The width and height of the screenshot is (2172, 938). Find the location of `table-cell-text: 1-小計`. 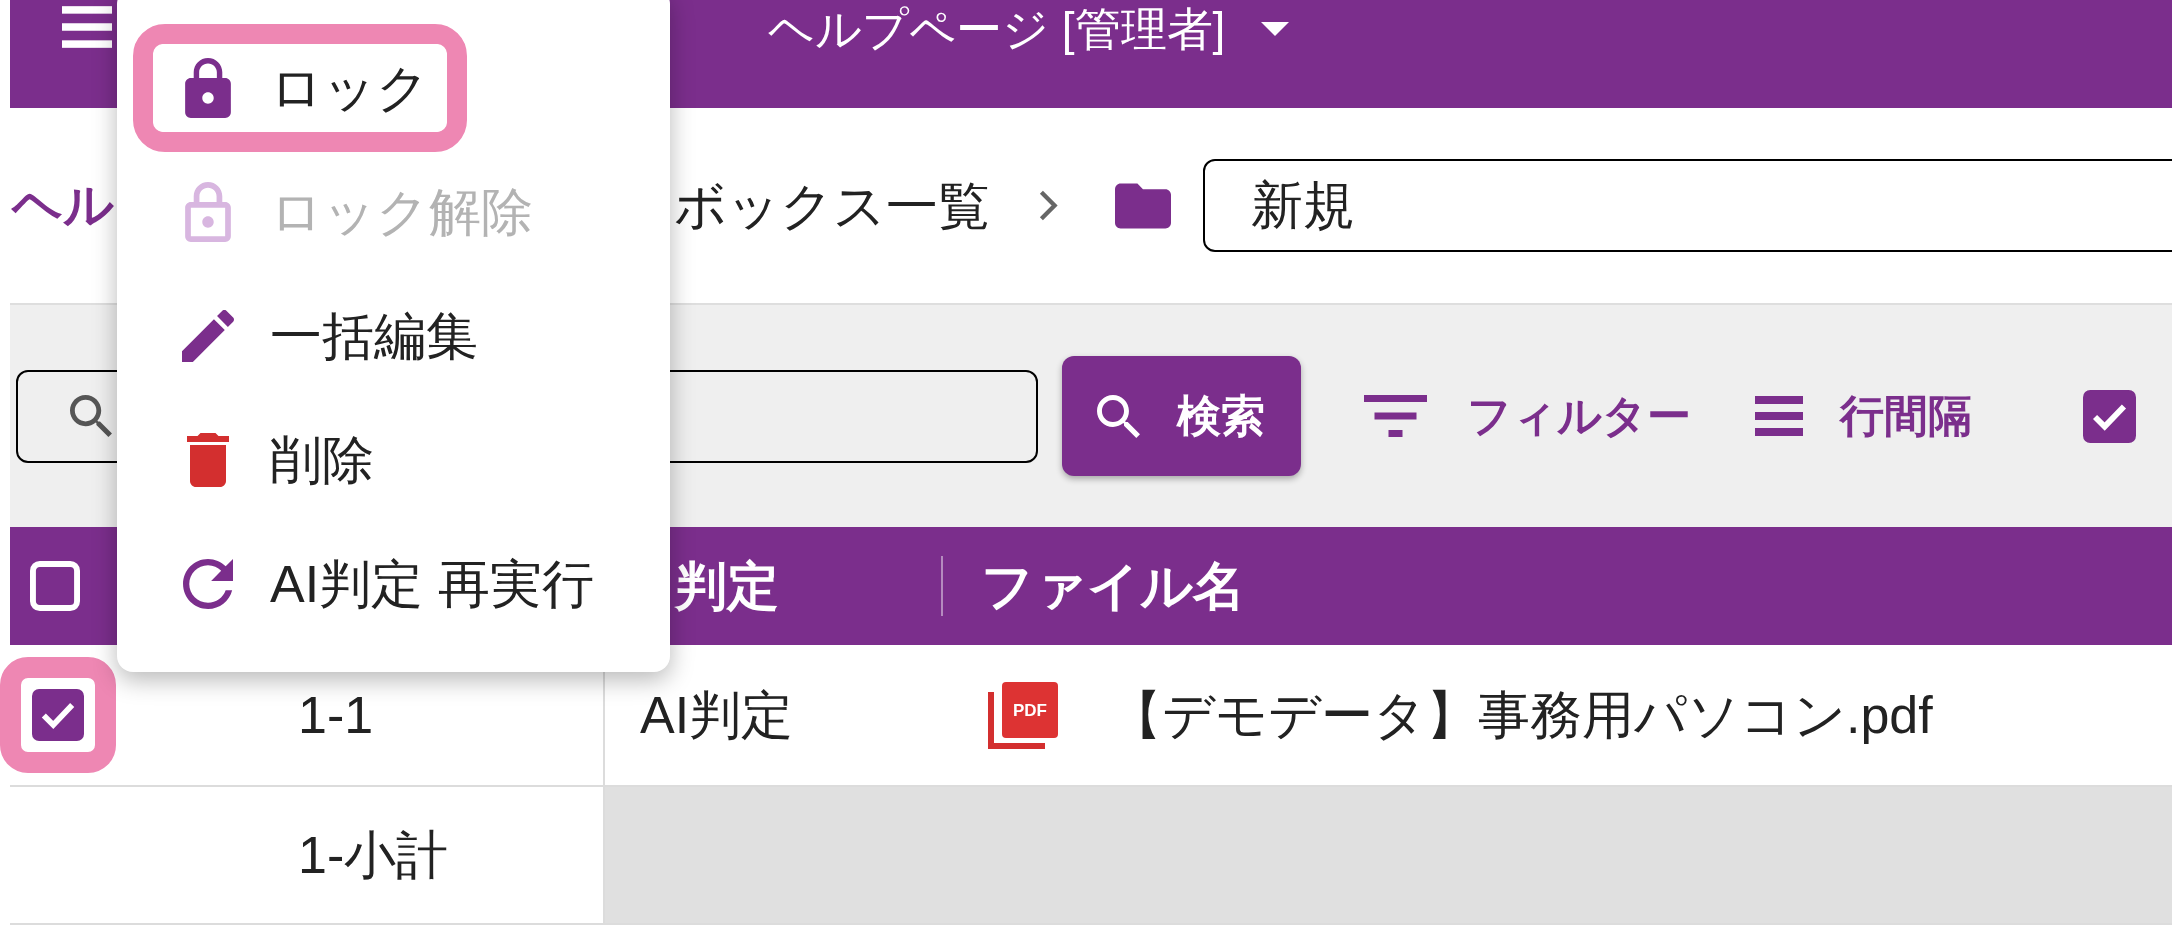

table-cell-text: 1-小計 is located at coordinates (373, 855).